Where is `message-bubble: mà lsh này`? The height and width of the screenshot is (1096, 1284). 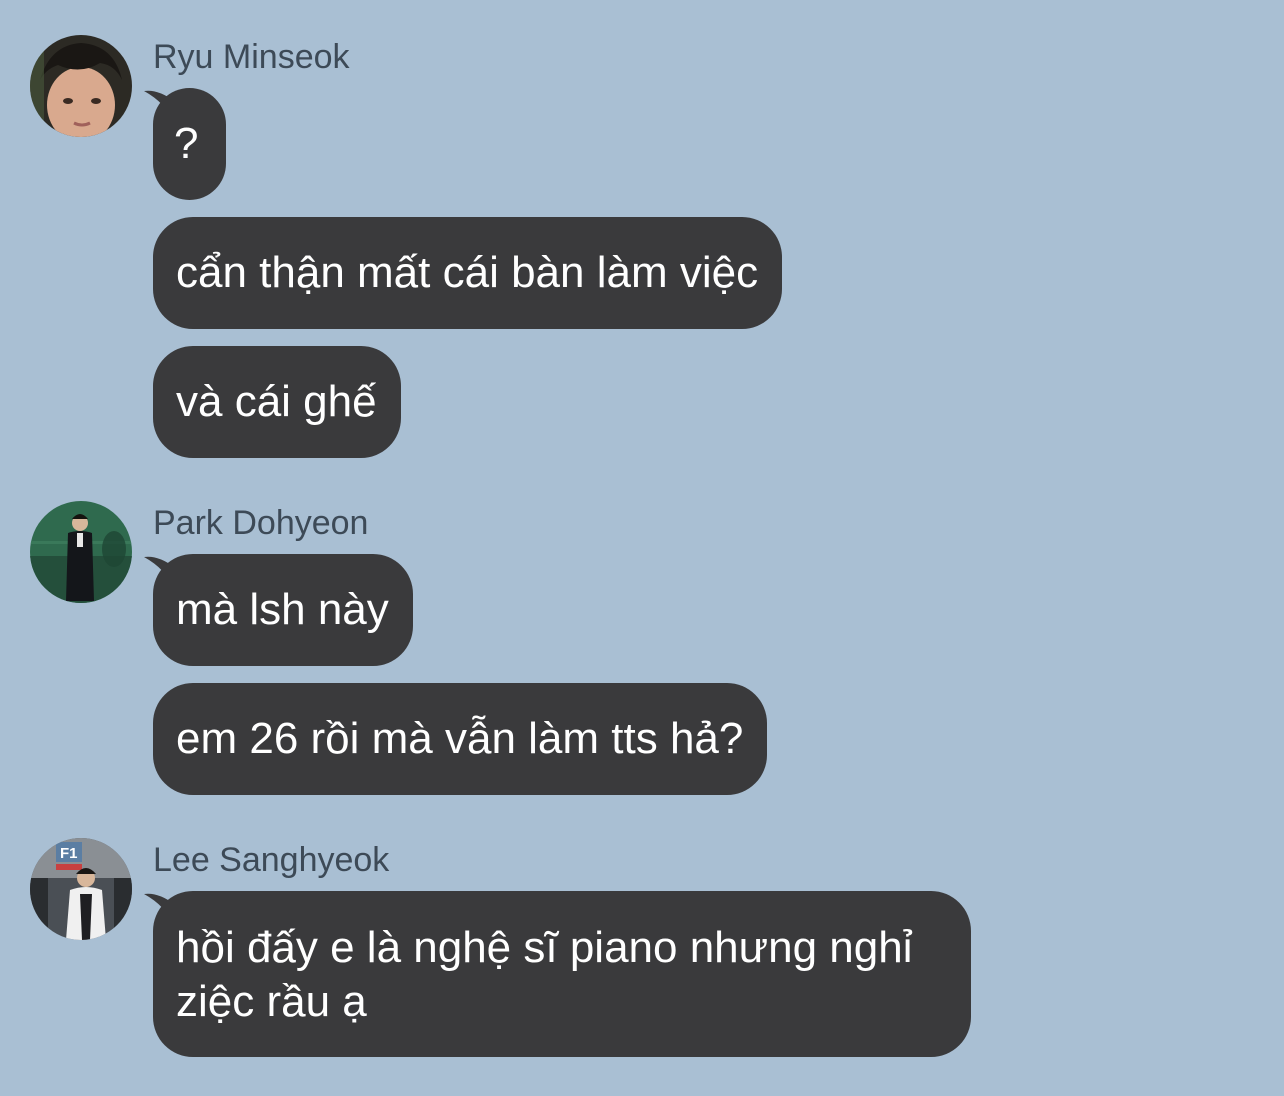
message-bubble: mà lsh này is located at coordinates (283, 610).